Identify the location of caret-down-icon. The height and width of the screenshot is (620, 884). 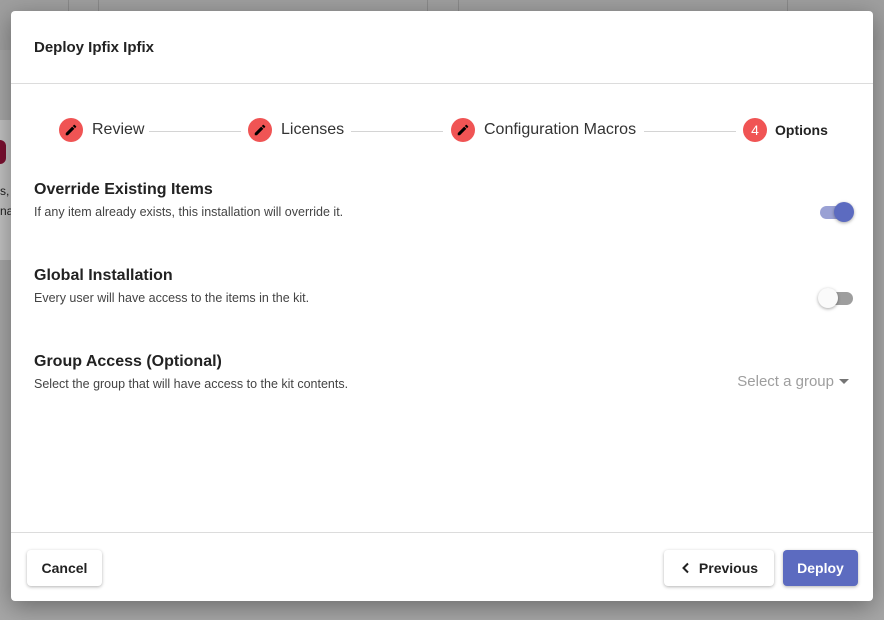
(844, 381).